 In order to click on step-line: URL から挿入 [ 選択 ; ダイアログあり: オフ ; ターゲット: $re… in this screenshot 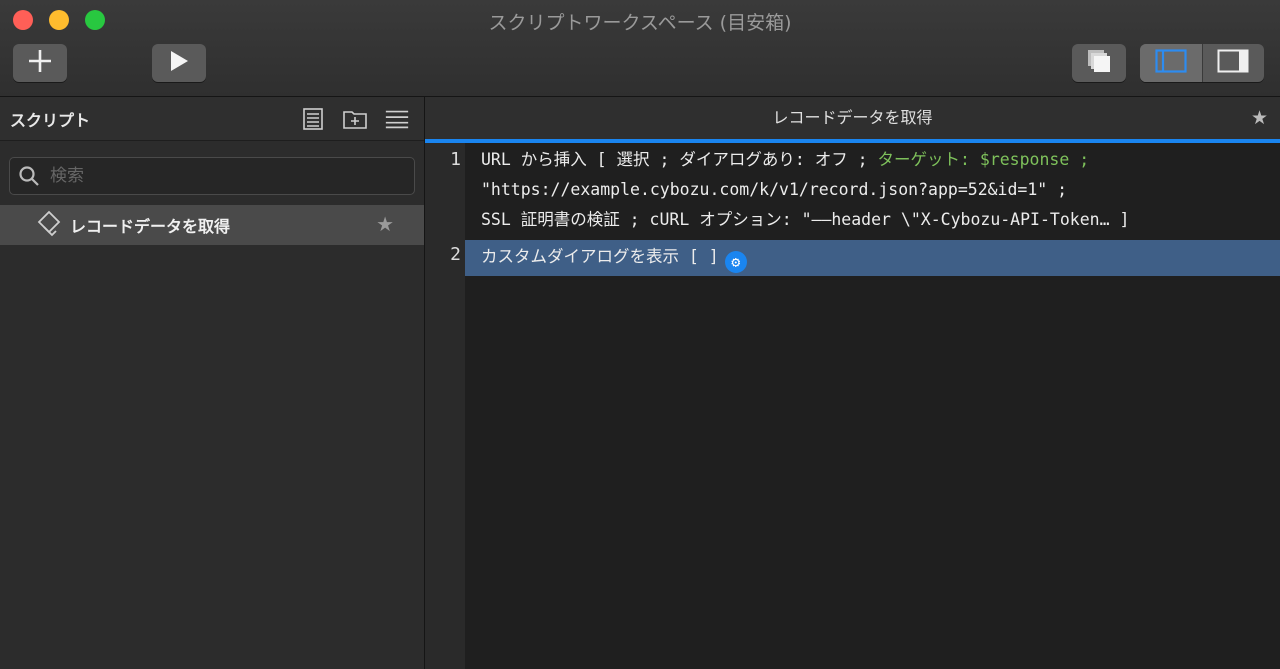, I will do `click(880, 160)`.